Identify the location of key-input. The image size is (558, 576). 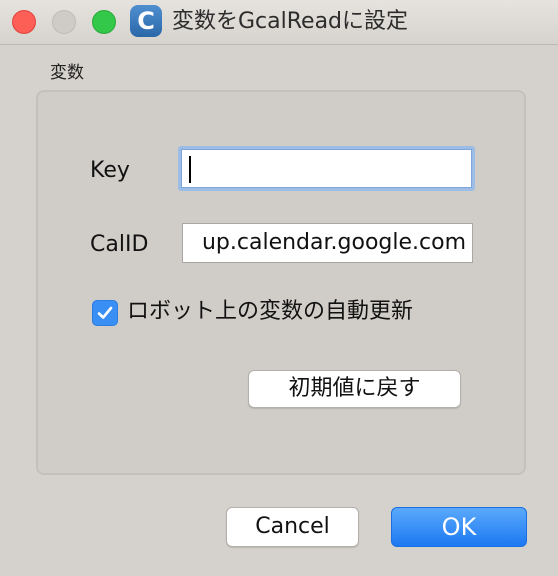
(326, 168).